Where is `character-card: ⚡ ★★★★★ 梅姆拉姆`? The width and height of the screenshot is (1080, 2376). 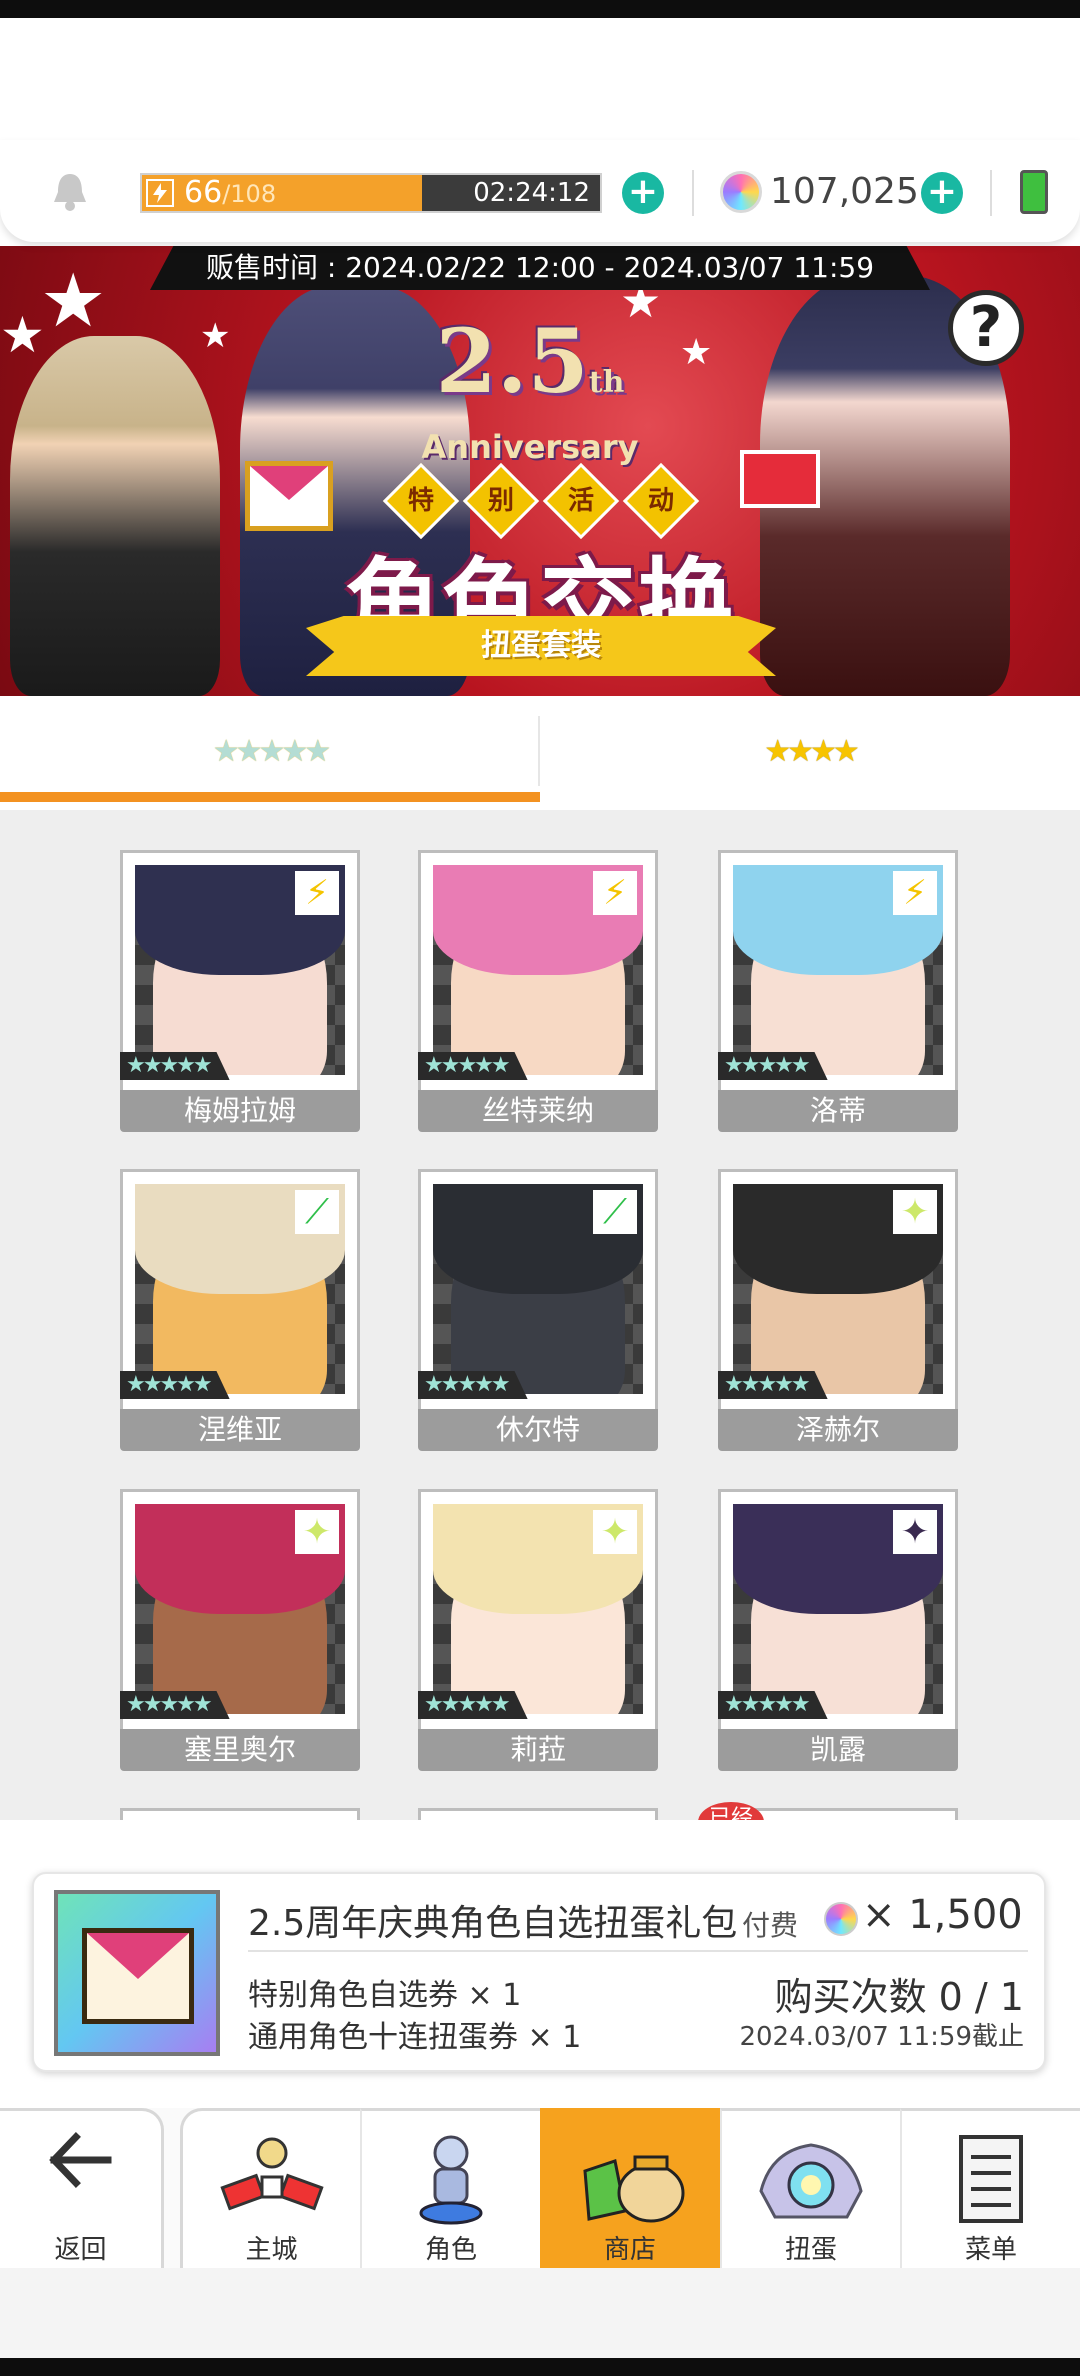
character-card: ⚡ ★★★★★ 梅姆拉姆 is located at coordinates (240, 991).